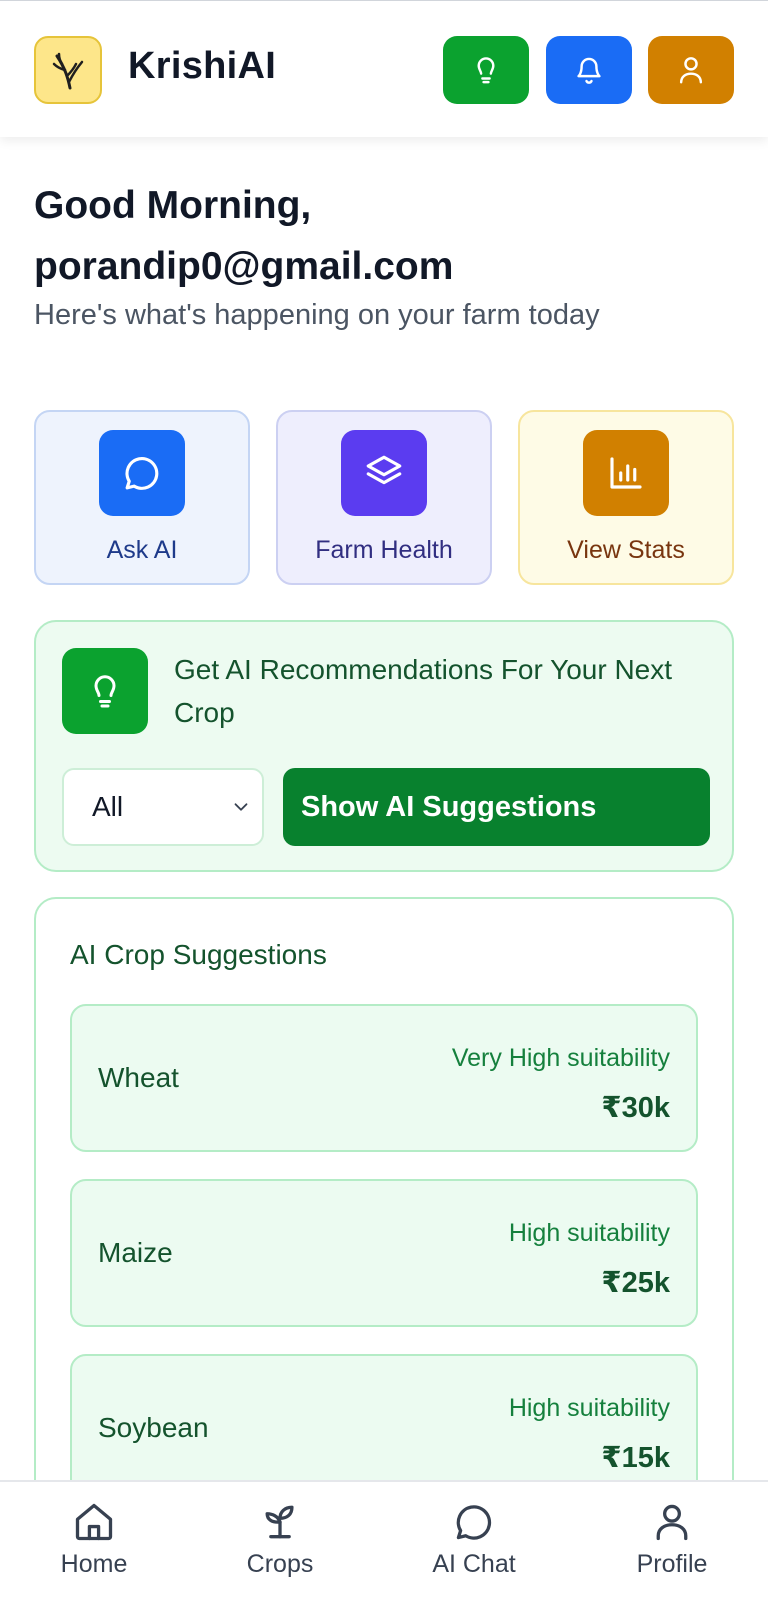 The image size is (768, 1600). Describe the element at coordinates (142, 550) in the screenshot. I see `ask-ai-label: Ask AI` at that location.